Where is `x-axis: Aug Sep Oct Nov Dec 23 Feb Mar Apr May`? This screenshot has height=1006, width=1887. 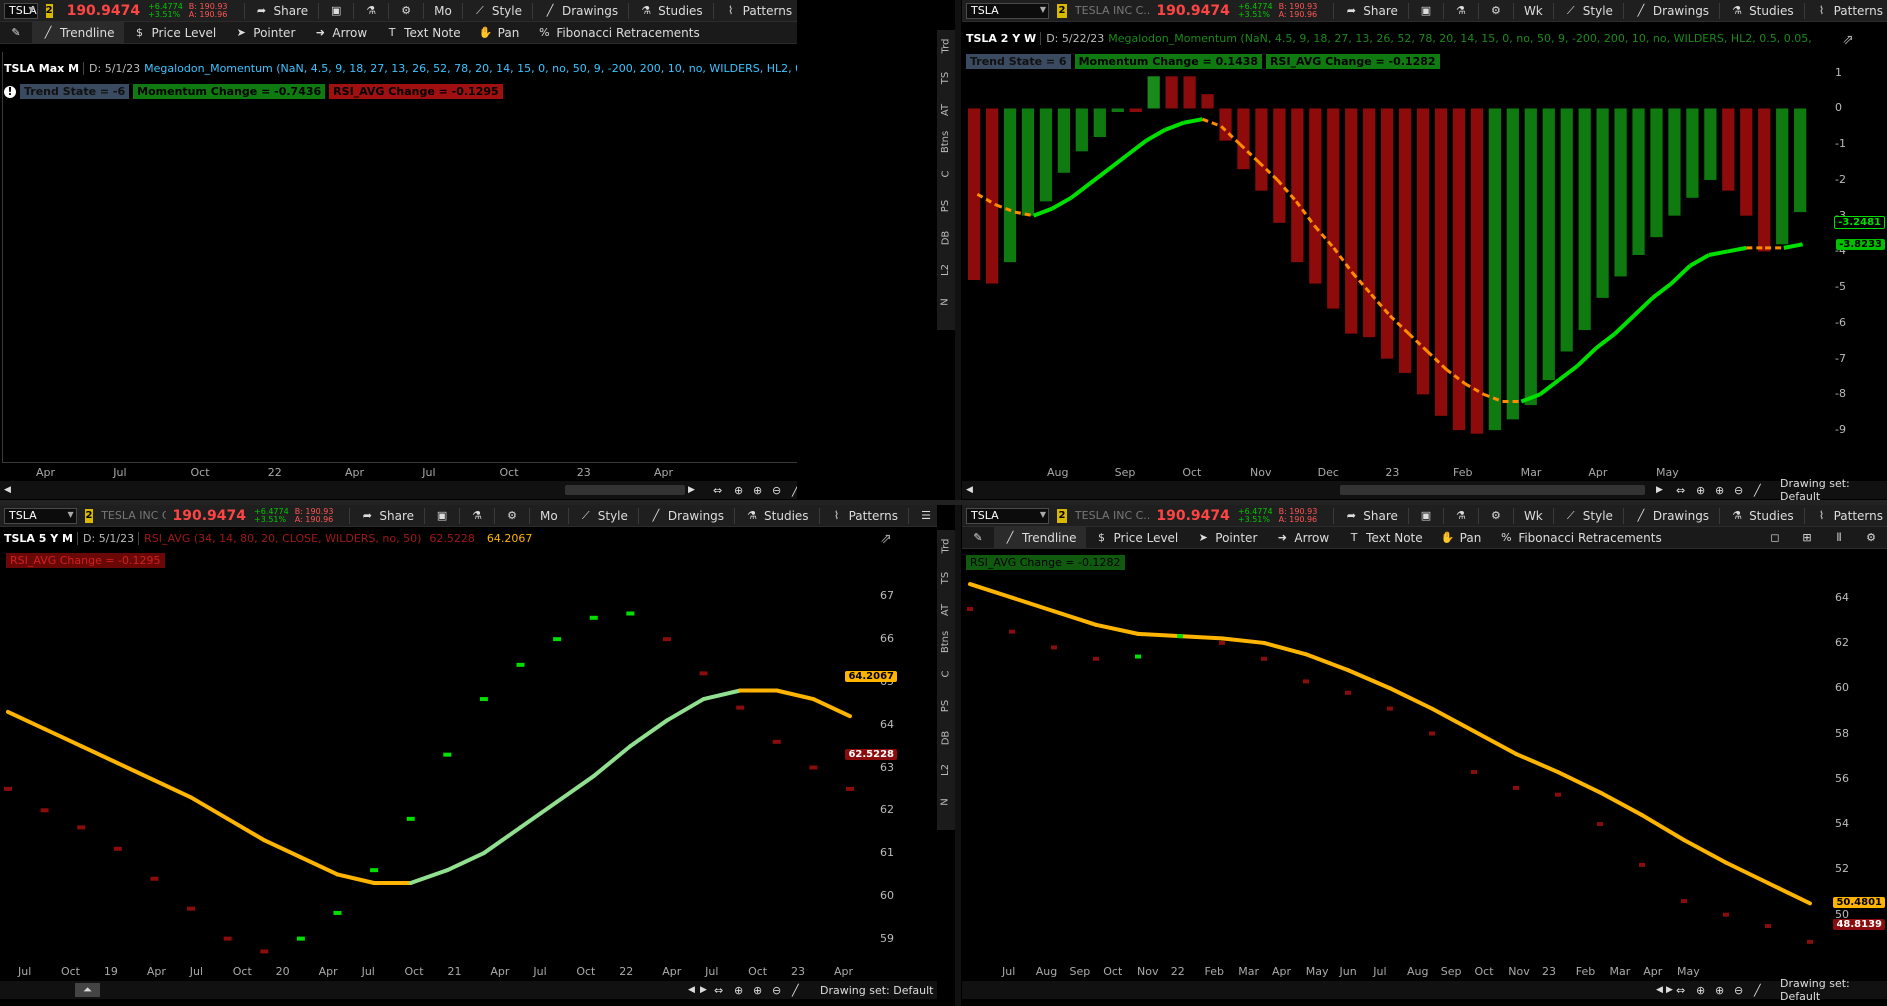
x-axis: Aug Sep Oct Nov Dec 23 Feb Mar Apr May is located at coordinates (1394, 472).